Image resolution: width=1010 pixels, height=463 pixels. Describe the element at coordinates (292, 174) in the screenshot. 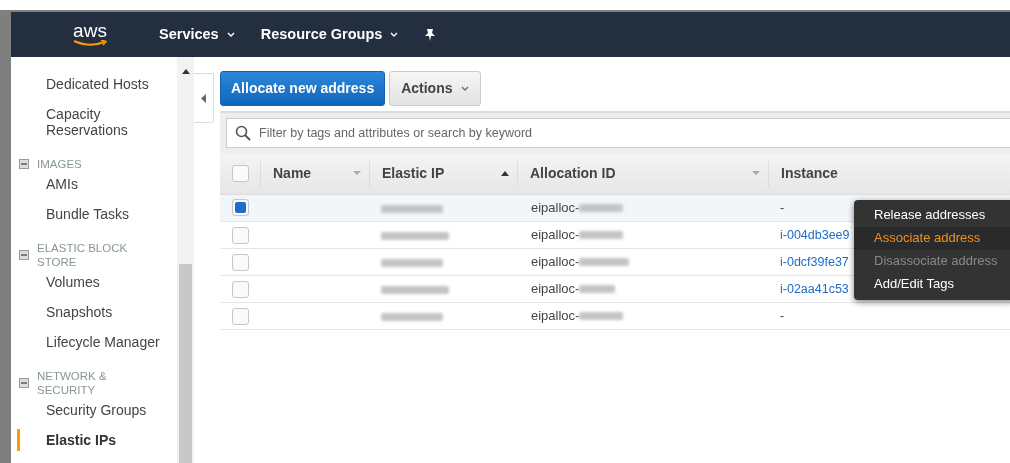

I see `column-header: Name` at that location.